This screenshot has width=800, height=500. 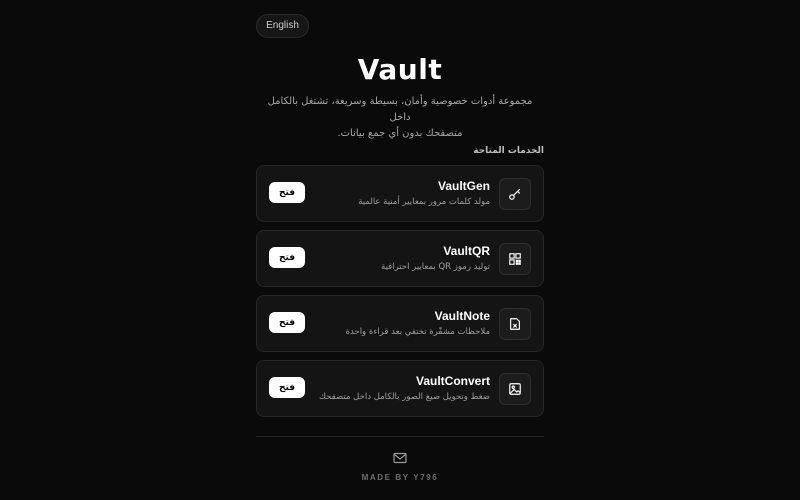 I want to click on service-name: VaultConvert, so click(x=452, y=381).